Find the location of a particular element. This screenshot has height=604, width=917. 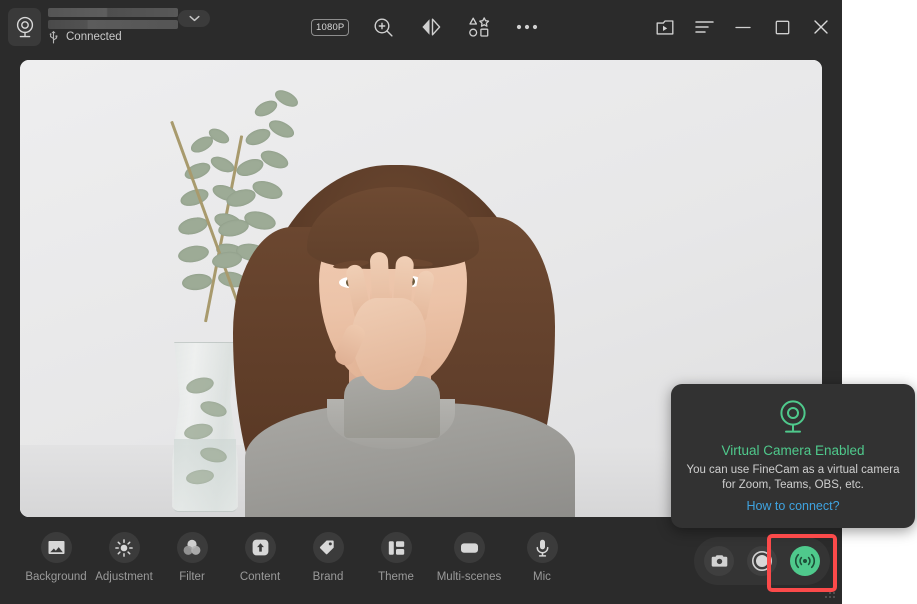

device-name-redacted is located at coordinates (113, 18).